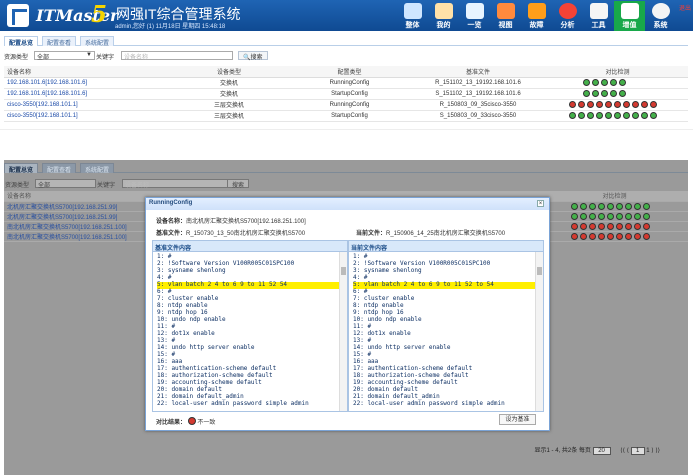 Image resolution: width=693 pixels, height=475 pixels. What do you see at coordinates (191, 270) in the screenshot?
I see `code-line: 3: sysname shenlong` at bounding box center [191, 270].